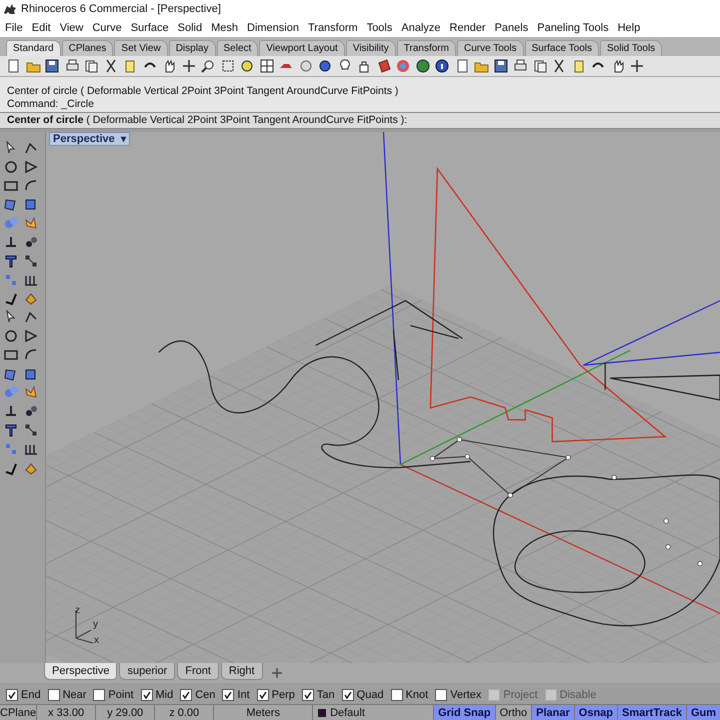 This screenshot has height=720, width=720. I want to click on toolbar-tab: Viewport Layout, so click(302, 48).